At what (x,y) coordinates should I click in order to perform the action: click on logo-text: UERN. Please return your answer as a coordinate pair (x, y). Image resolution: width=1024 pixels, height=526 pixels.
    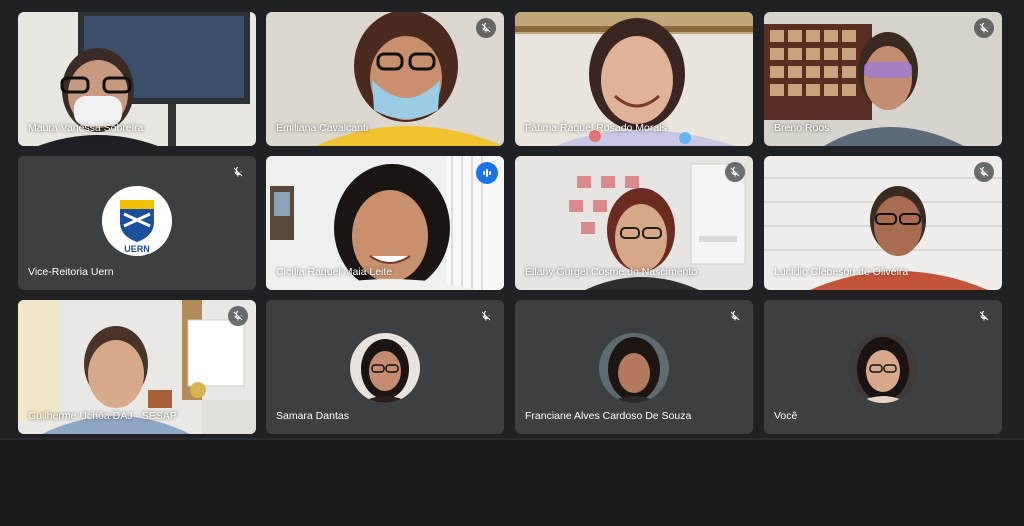
    Looking at the image, I should click on (137, 249).